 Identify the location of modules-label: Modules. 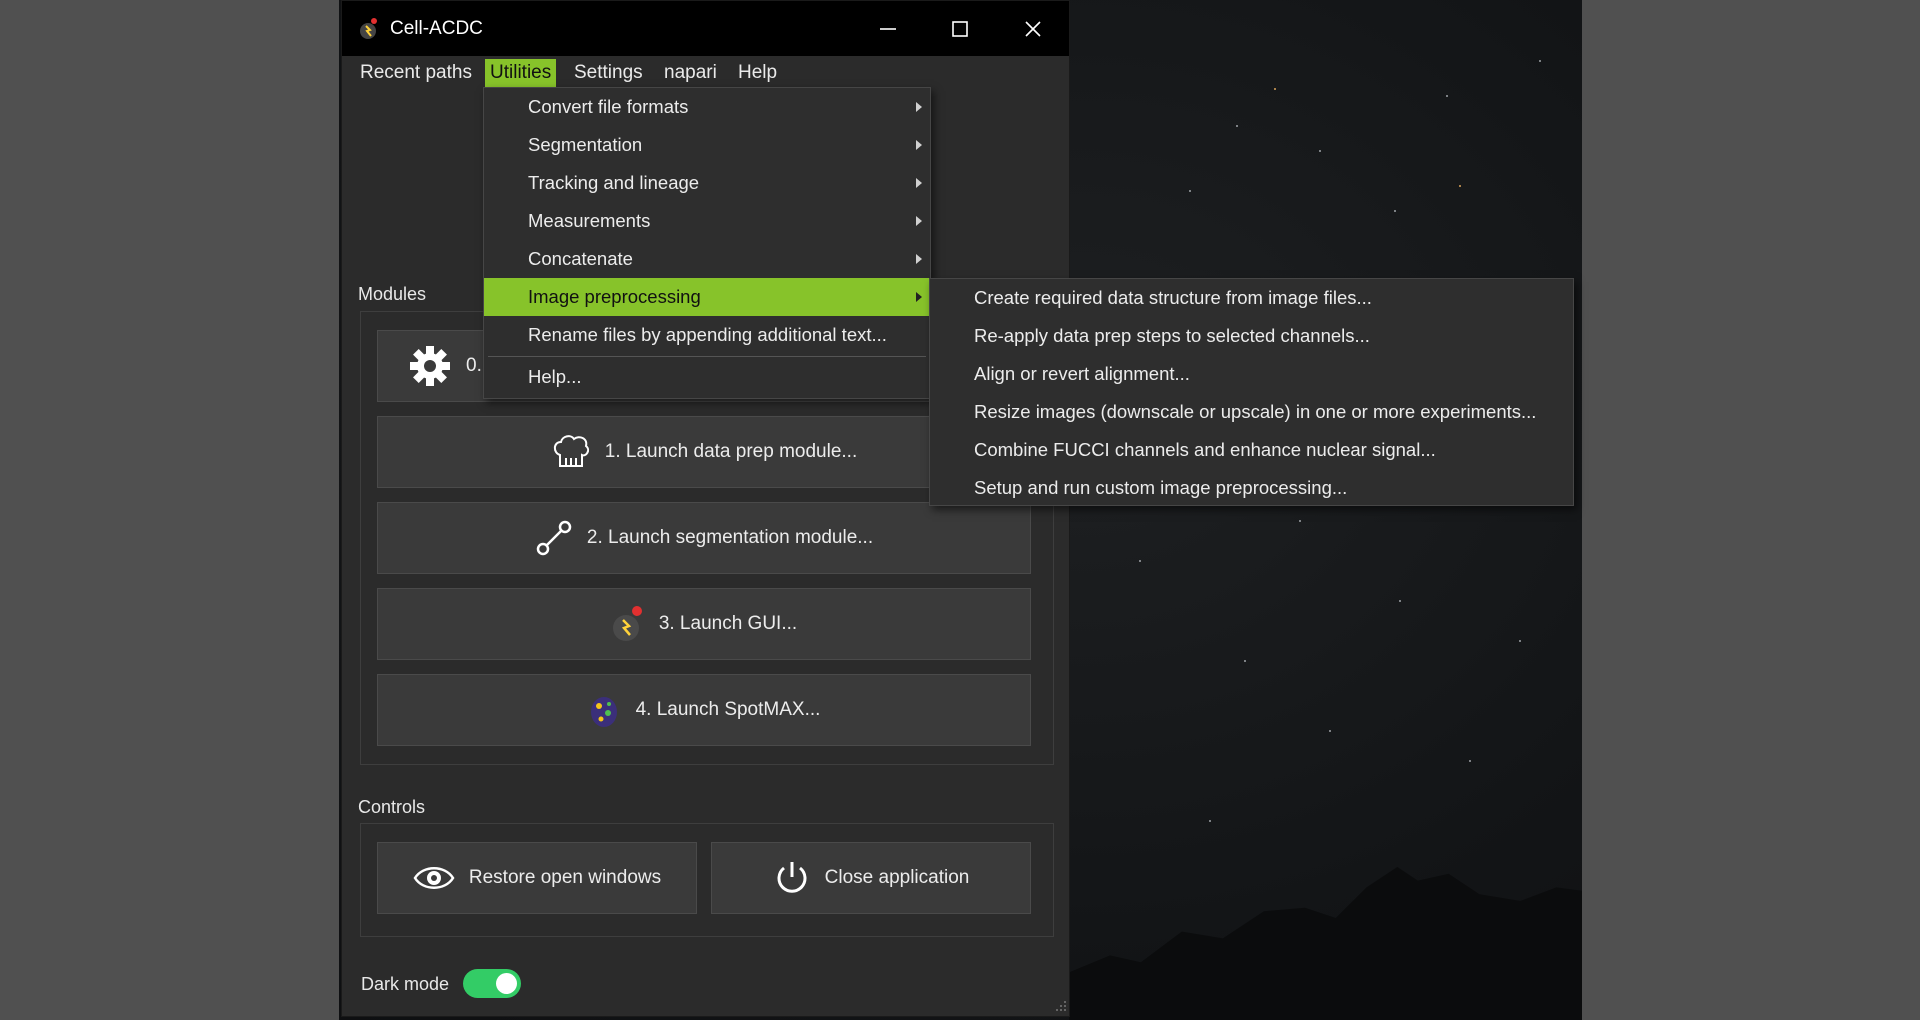
(392, 294).